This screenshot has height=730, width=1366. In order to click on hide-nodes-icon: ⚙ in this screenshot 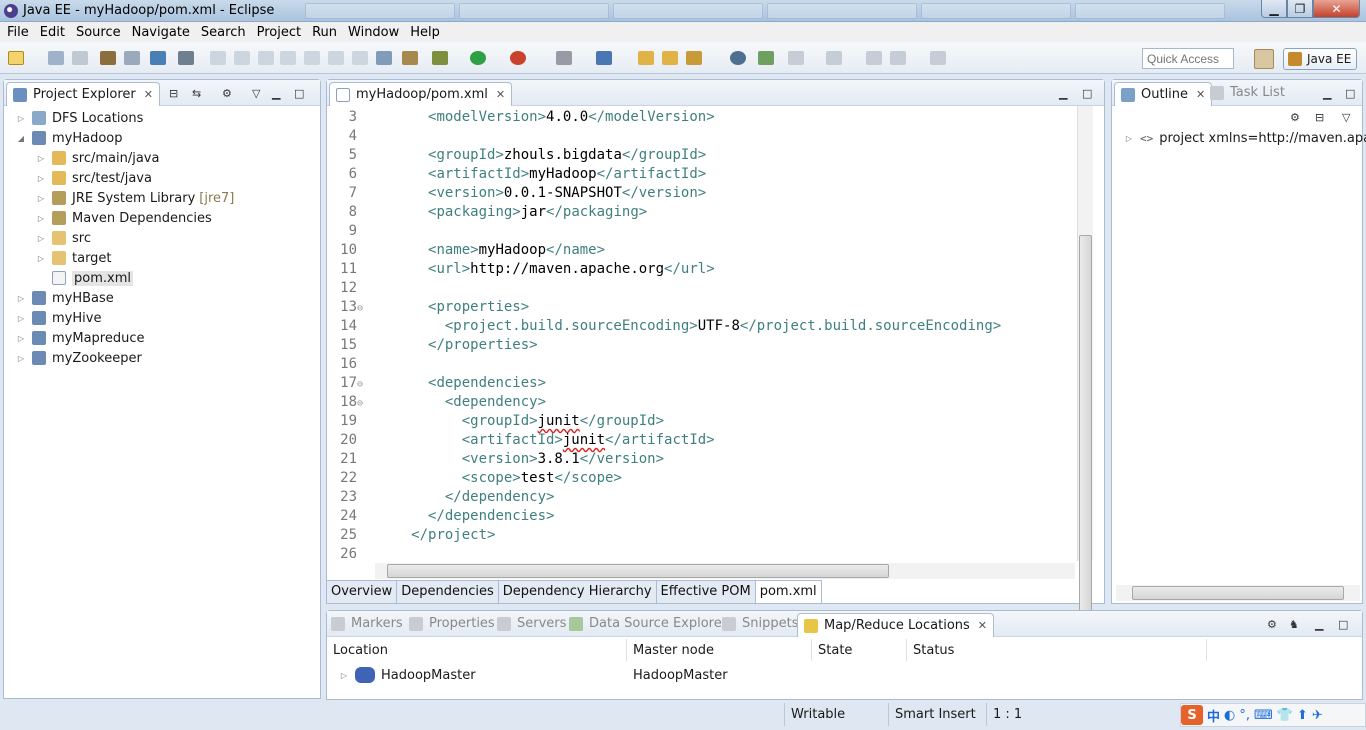, I will do `click(1295, 117)`.